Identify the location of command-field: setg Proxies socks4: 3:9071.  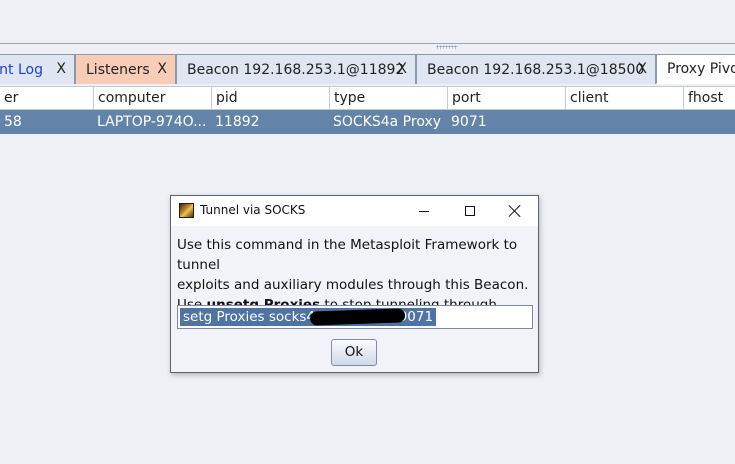
(355, 317).